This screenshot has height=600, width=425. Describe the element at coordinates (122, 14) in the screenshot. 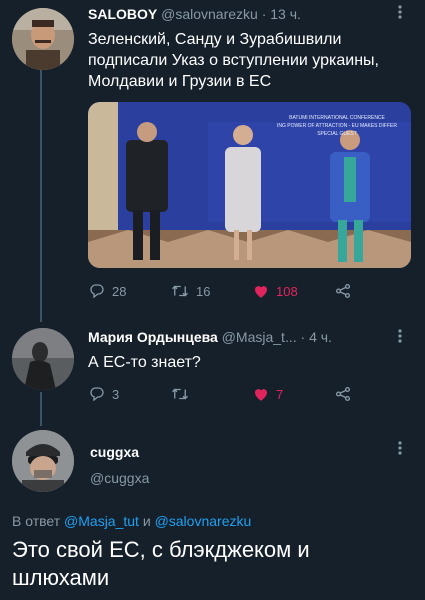

I see `display-name: SALOBOY` at that location.